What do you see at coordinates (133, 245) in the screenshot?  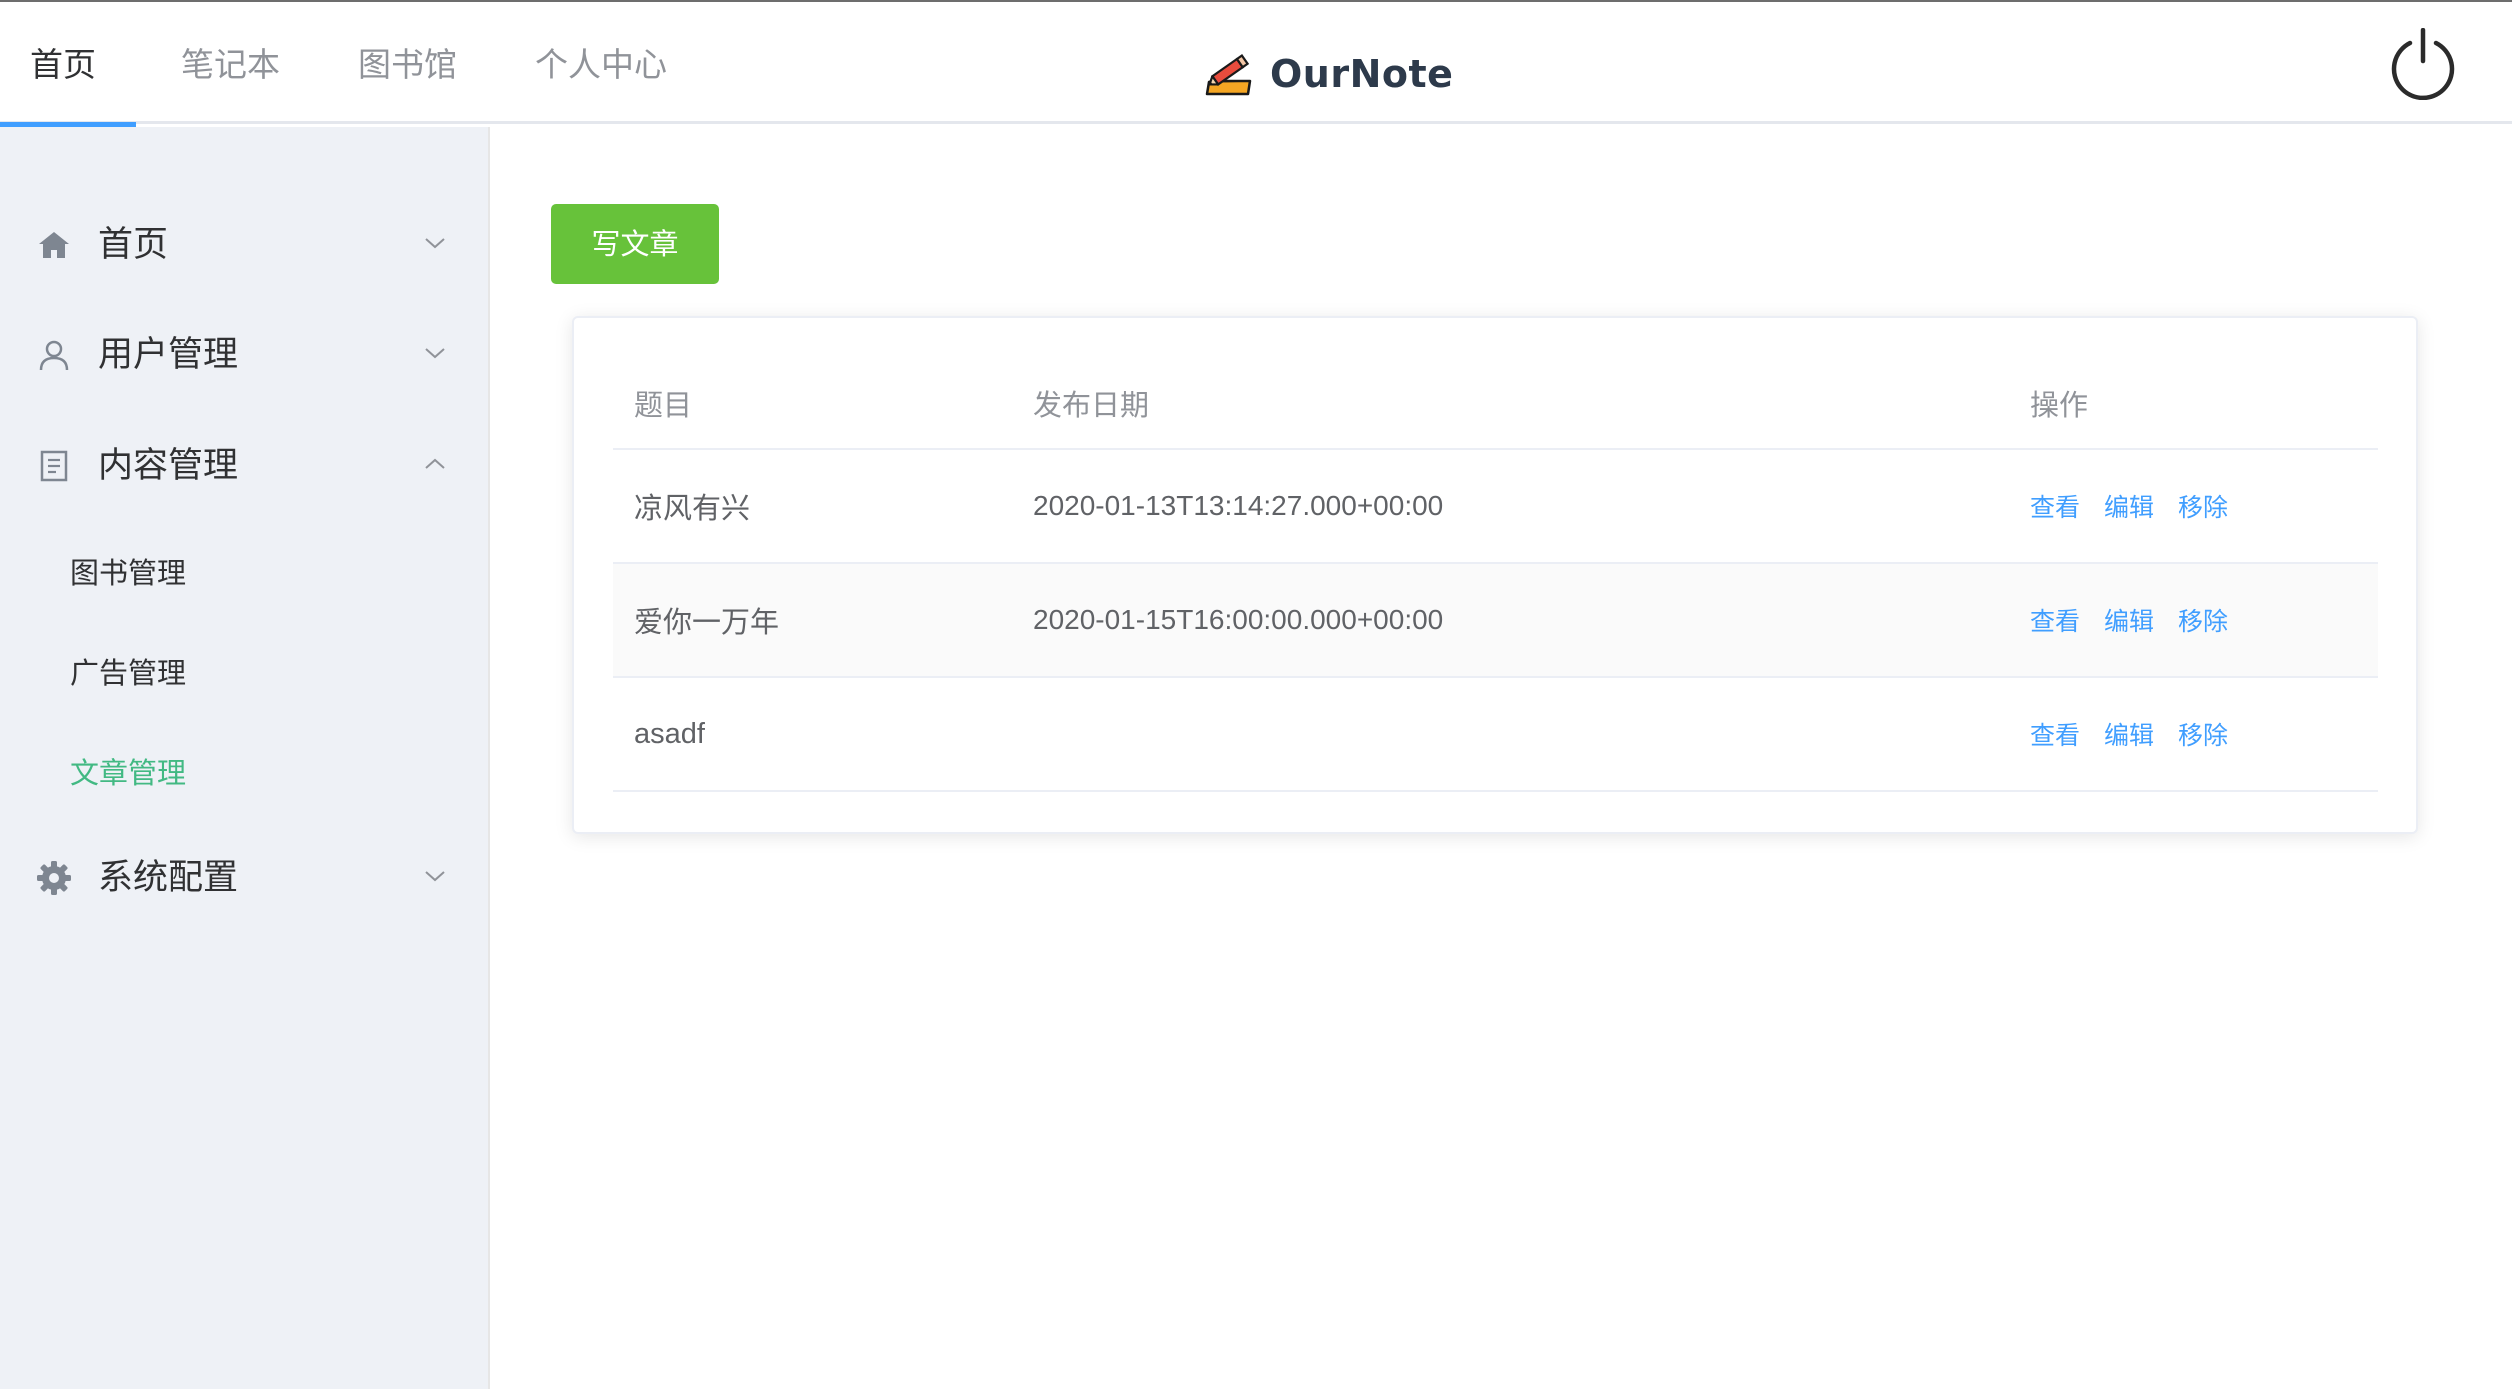 I see `sidebar-menu-label: 首页` at bounding box center [133, 245].